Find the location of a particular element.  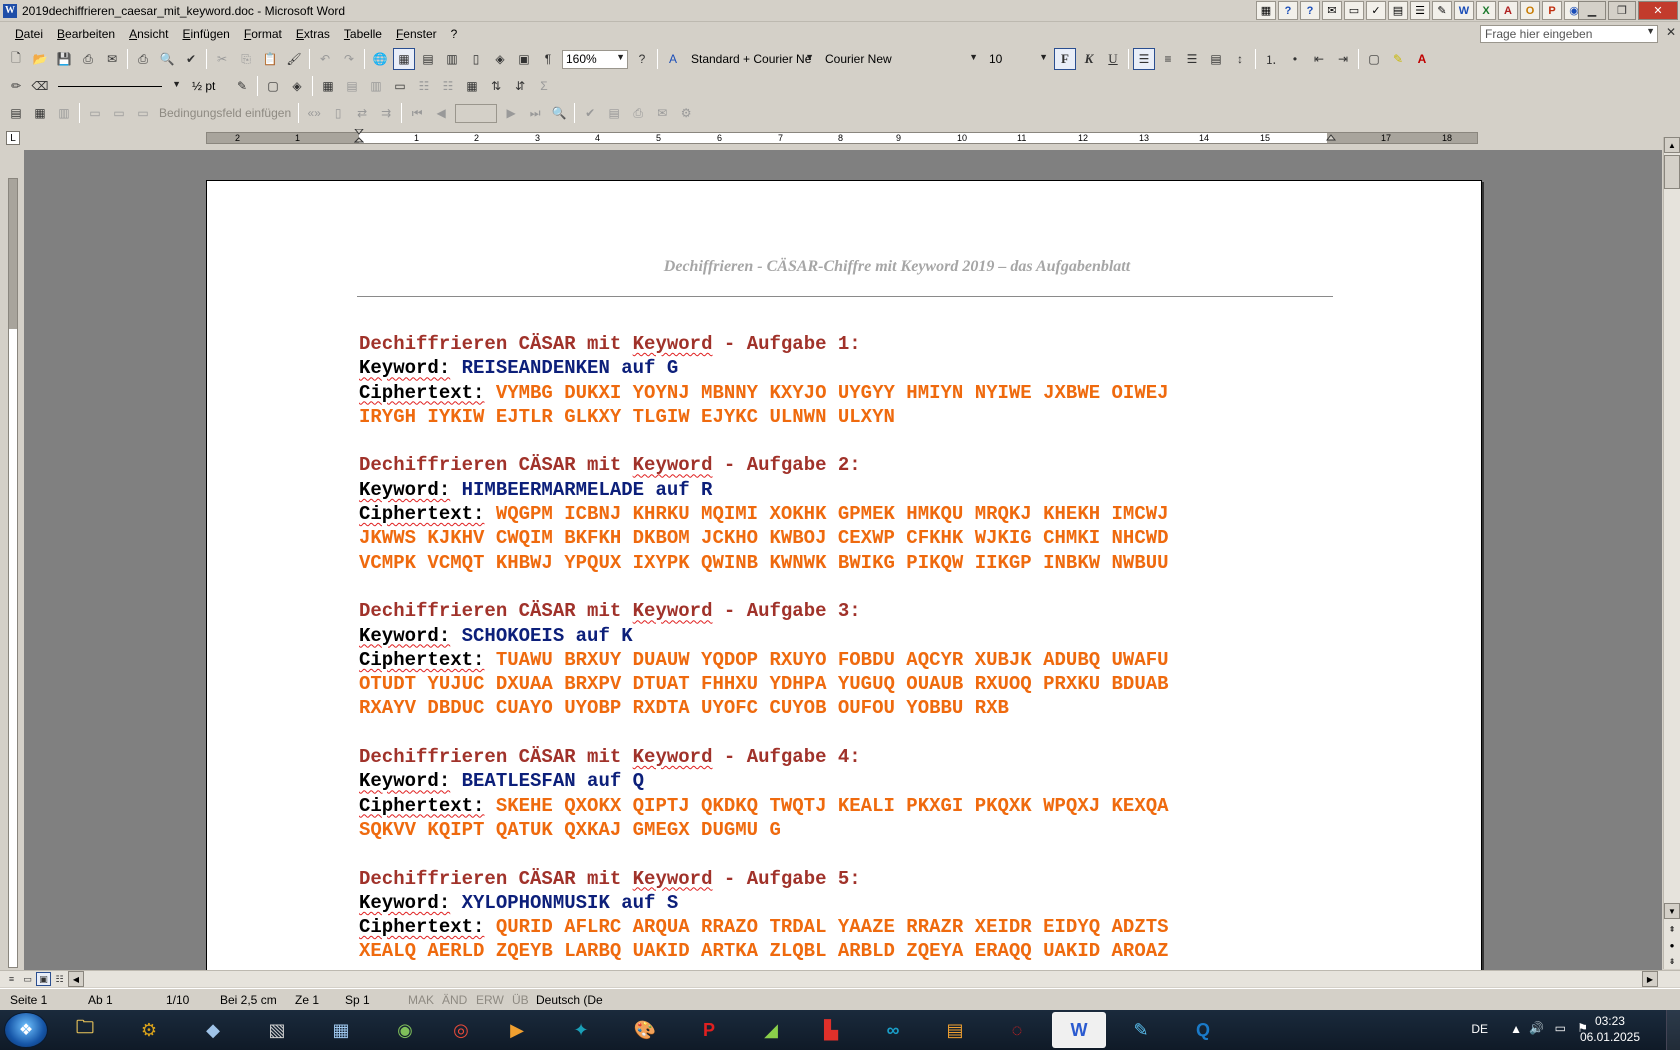

paint-app-icon: 🎨 is located at coordinates (645, 1030).